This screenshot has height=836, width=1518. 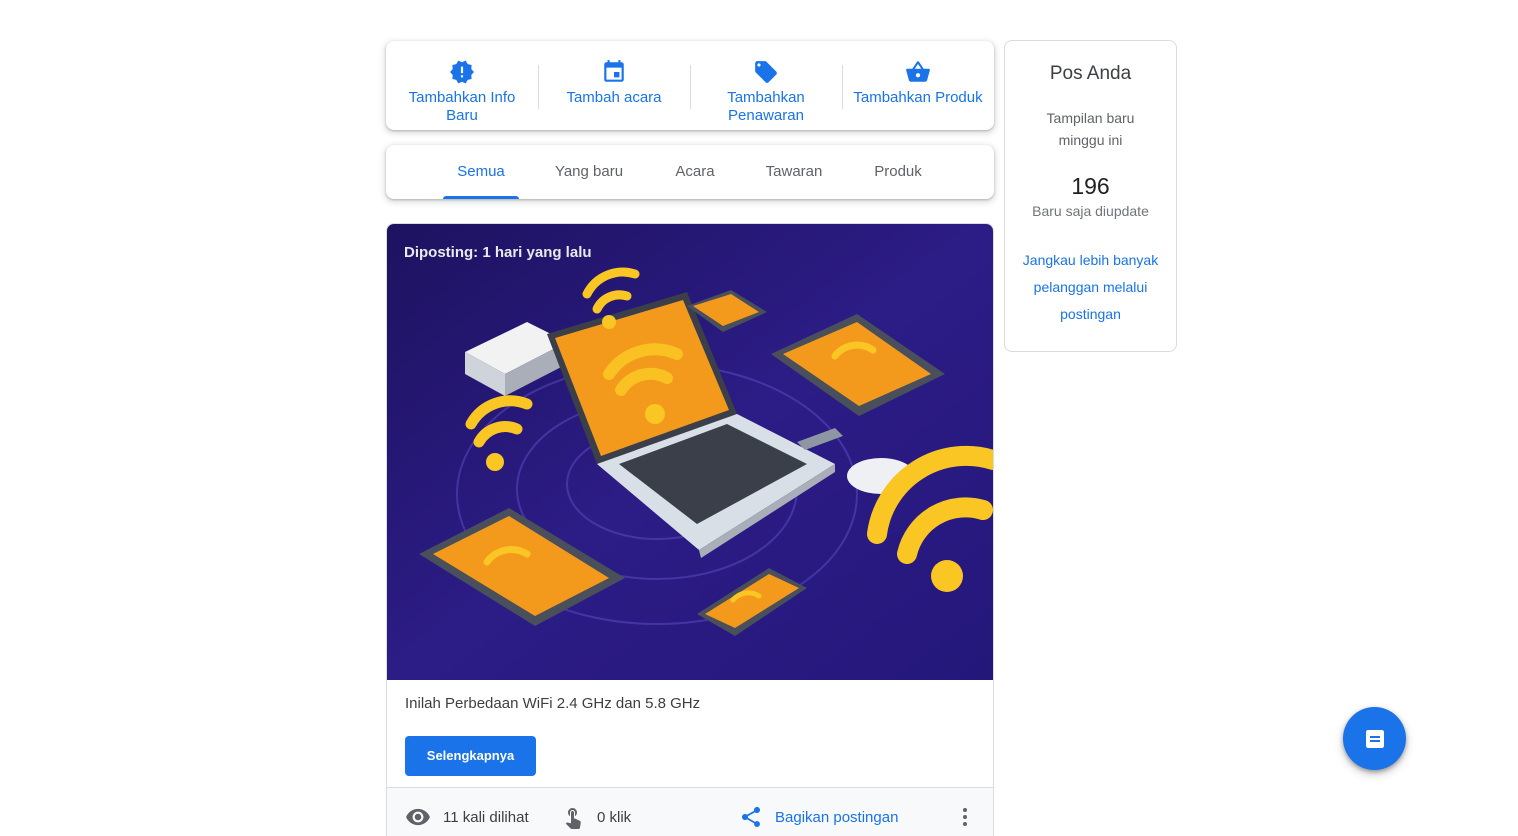 What do you see at coordinates (486, 817) in the screenshot?
I see `views-count: 11 kali dilihat` at bounding box center [486, 817].